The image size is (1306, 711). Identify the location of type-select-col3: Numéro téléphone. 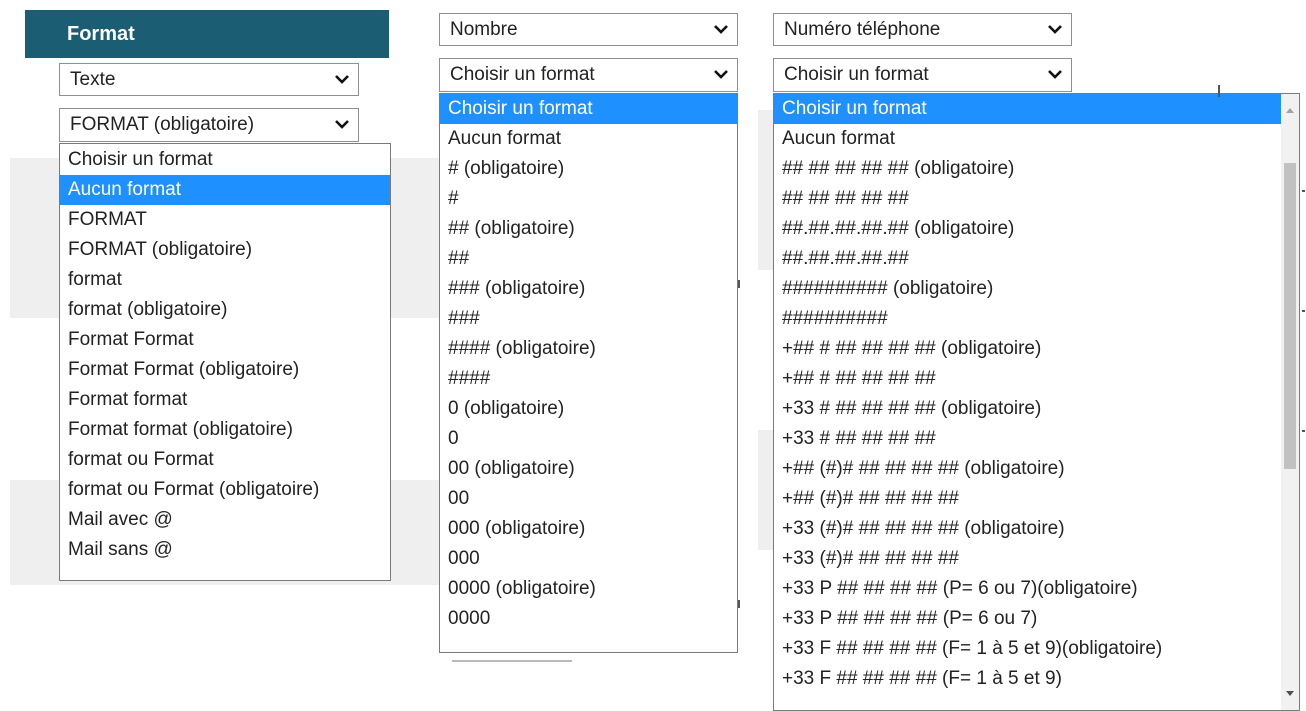
(922, 29).